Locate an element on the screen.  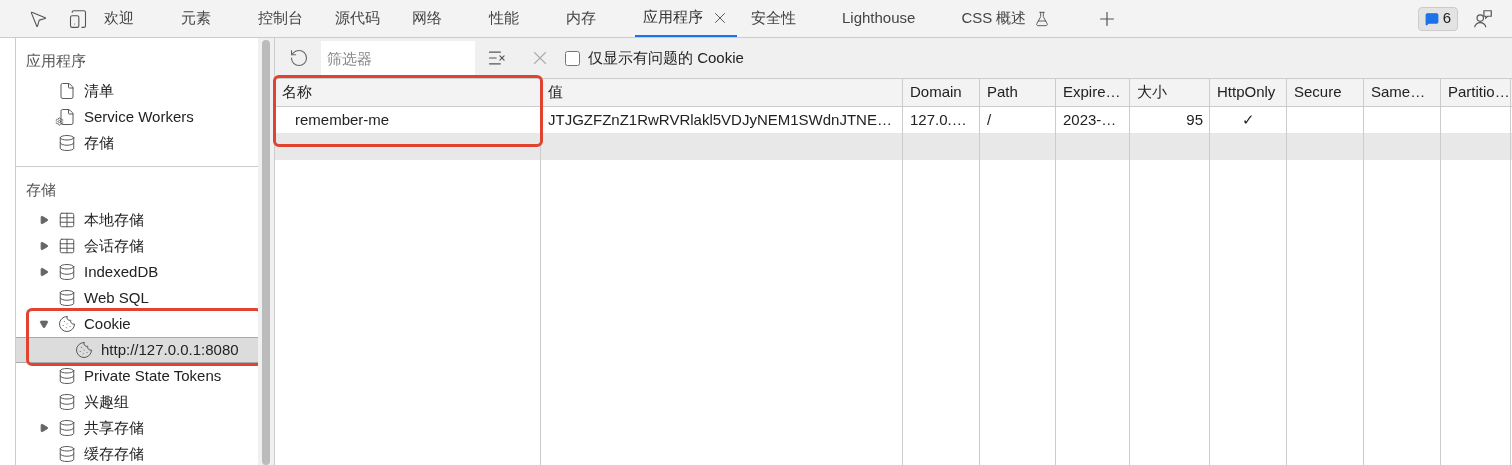
column-header: HttpOnly is located at coordinates (1248, 92).